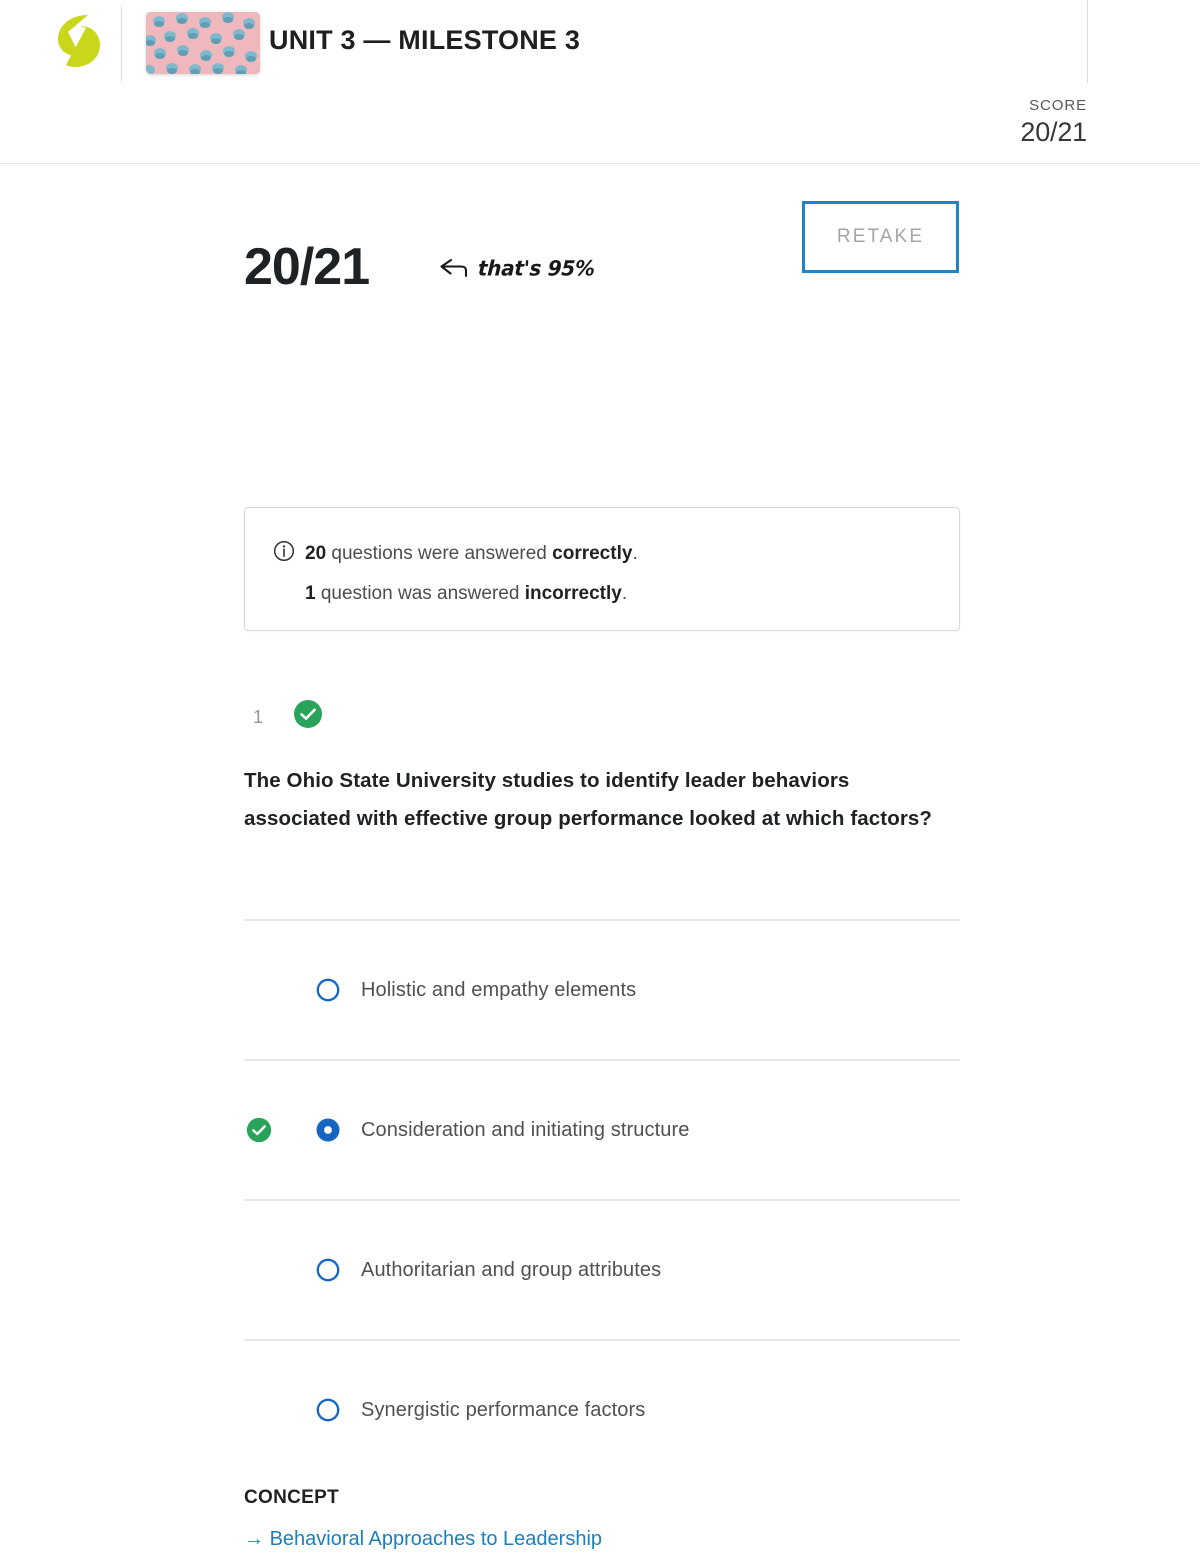  Describe the element at coordinates (291, 1497) in the screenshot. I see `concept-heading: CONCEPT` at that location.